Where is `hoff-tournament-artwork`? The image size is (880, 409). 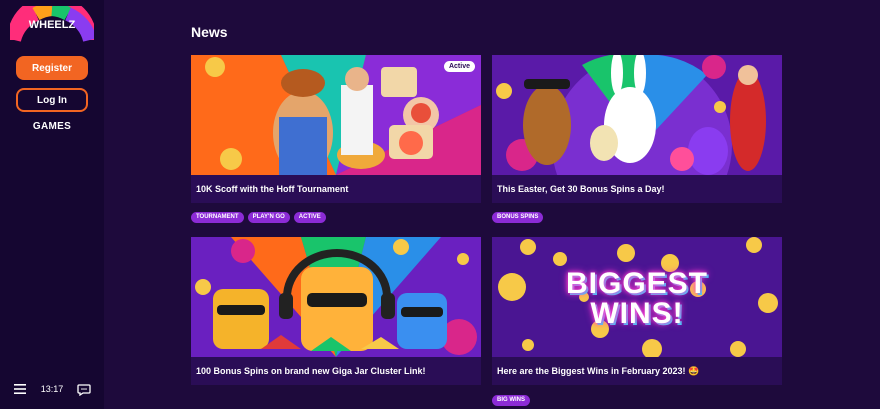 hoff-tournament-artwork is located at coordinates (336, 115).